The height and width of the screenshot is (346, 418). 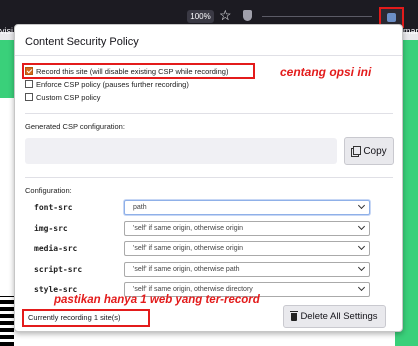 I want to click on generated-config-label: Generated CSP configuration:, so click(x=75, y=126).